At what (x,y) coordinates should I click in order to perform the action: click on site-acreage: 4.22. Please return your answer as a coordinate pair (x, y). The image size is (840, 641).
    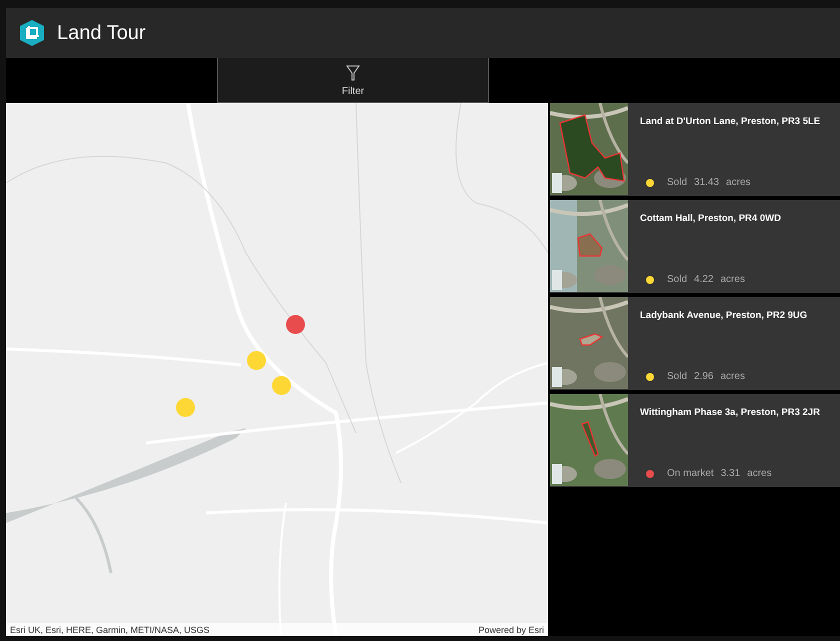
    Looking at the image, I should click on (704, 279).